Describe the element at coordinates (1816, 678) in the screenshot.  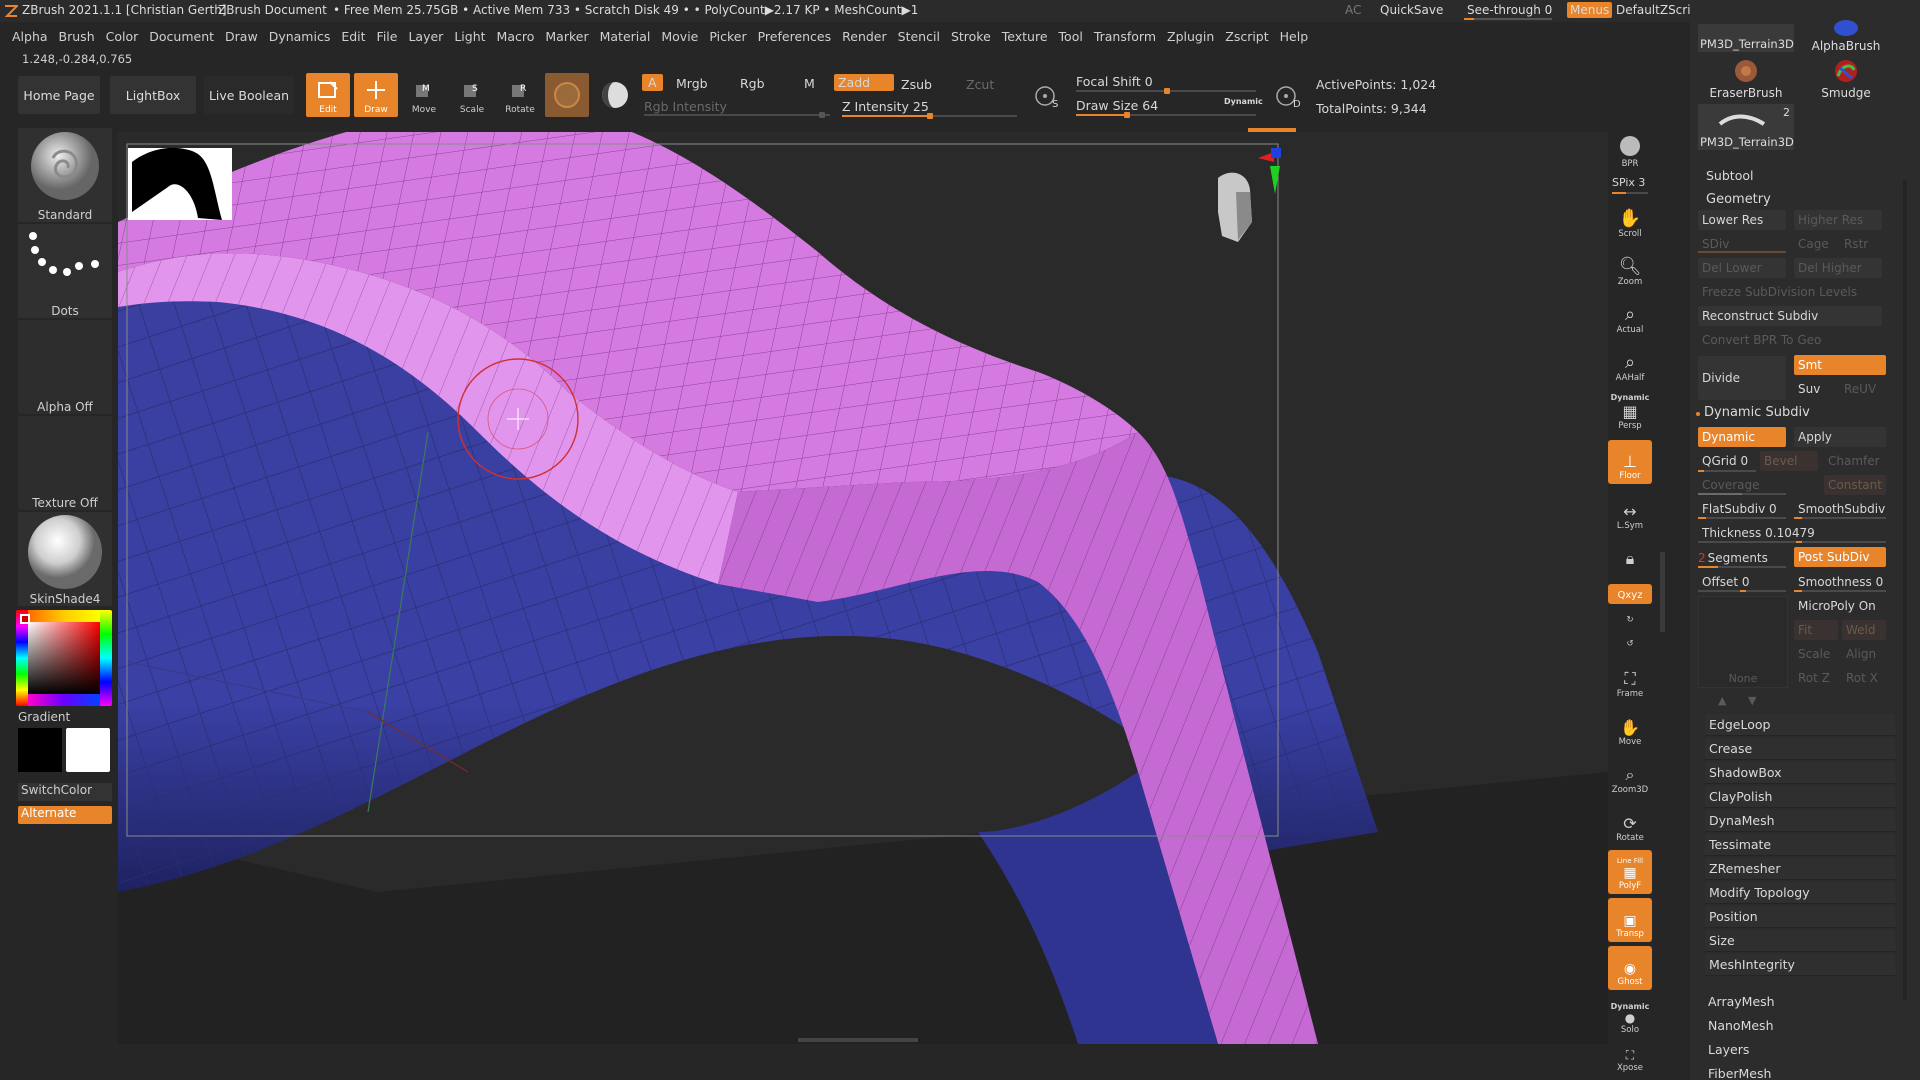
I see `rotz-slider: Rot Z` at that location.